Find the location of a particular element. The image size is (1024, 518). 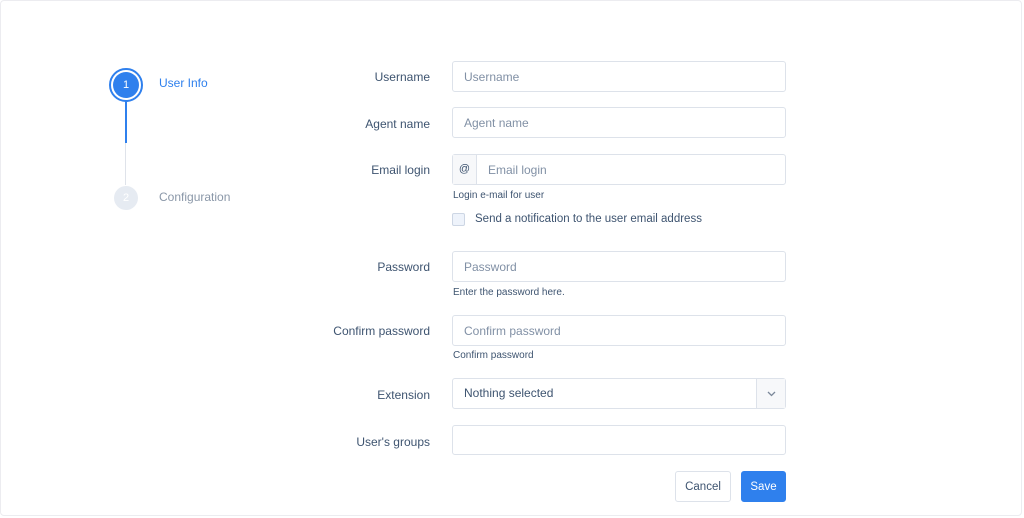

agent-name-label: Agent name is located at coordinates (397, 124).